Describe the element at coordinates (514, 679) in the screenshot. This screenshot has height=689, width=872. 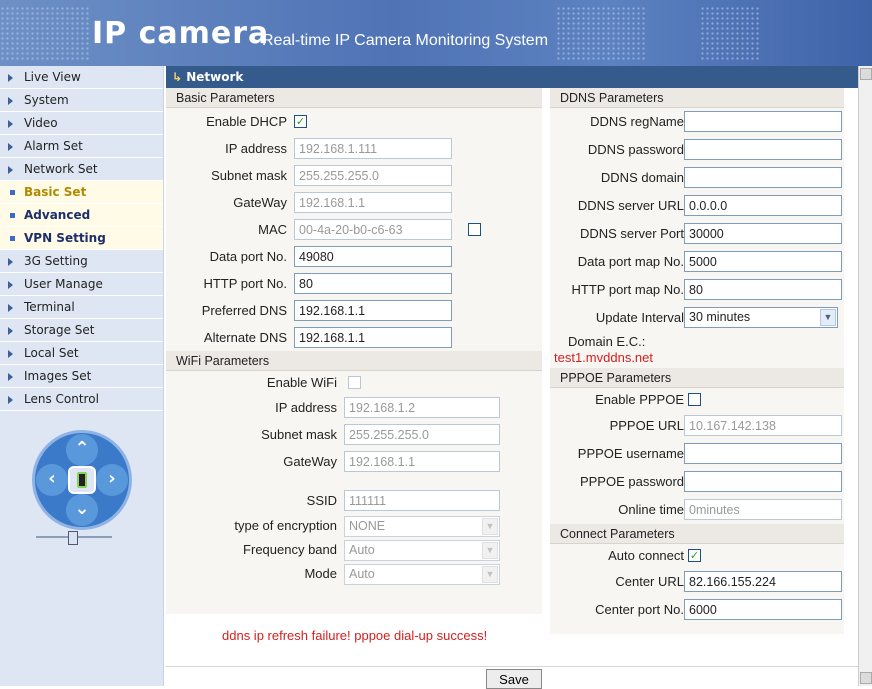
I see `save-button: Save` at that location.